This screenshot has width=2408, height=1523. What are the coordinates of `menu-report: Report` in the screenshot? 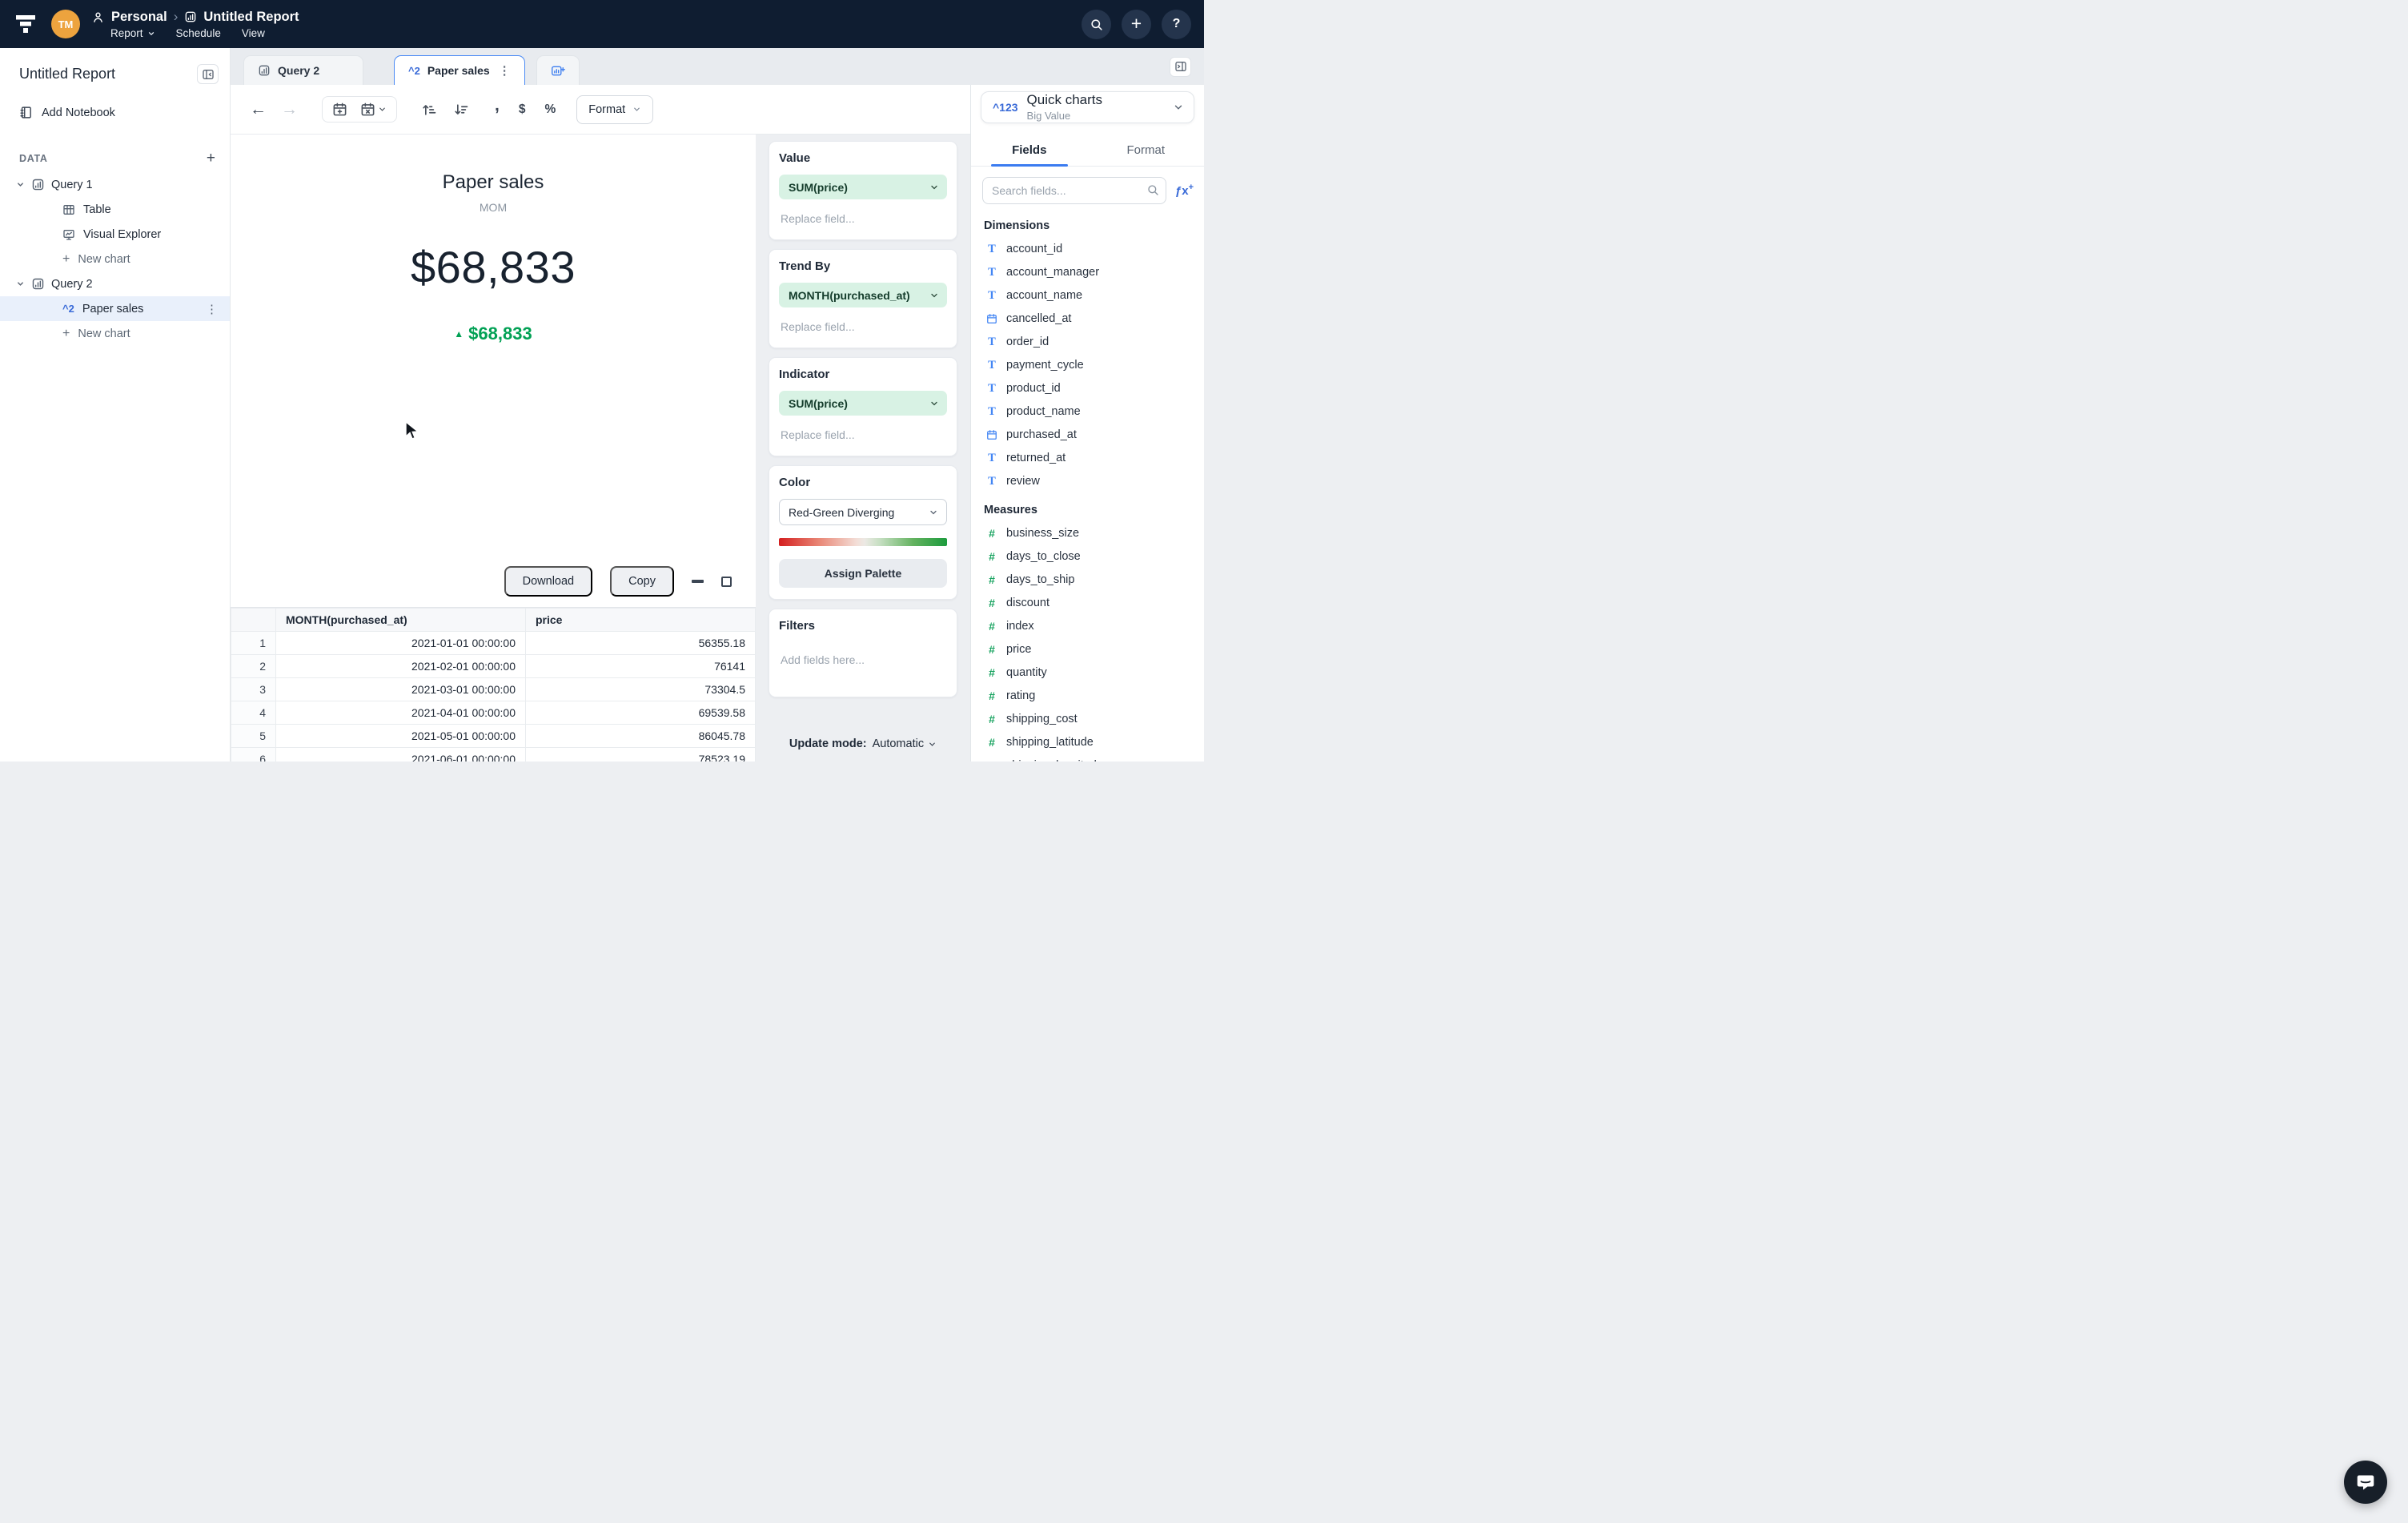 It's located at (132, 33).